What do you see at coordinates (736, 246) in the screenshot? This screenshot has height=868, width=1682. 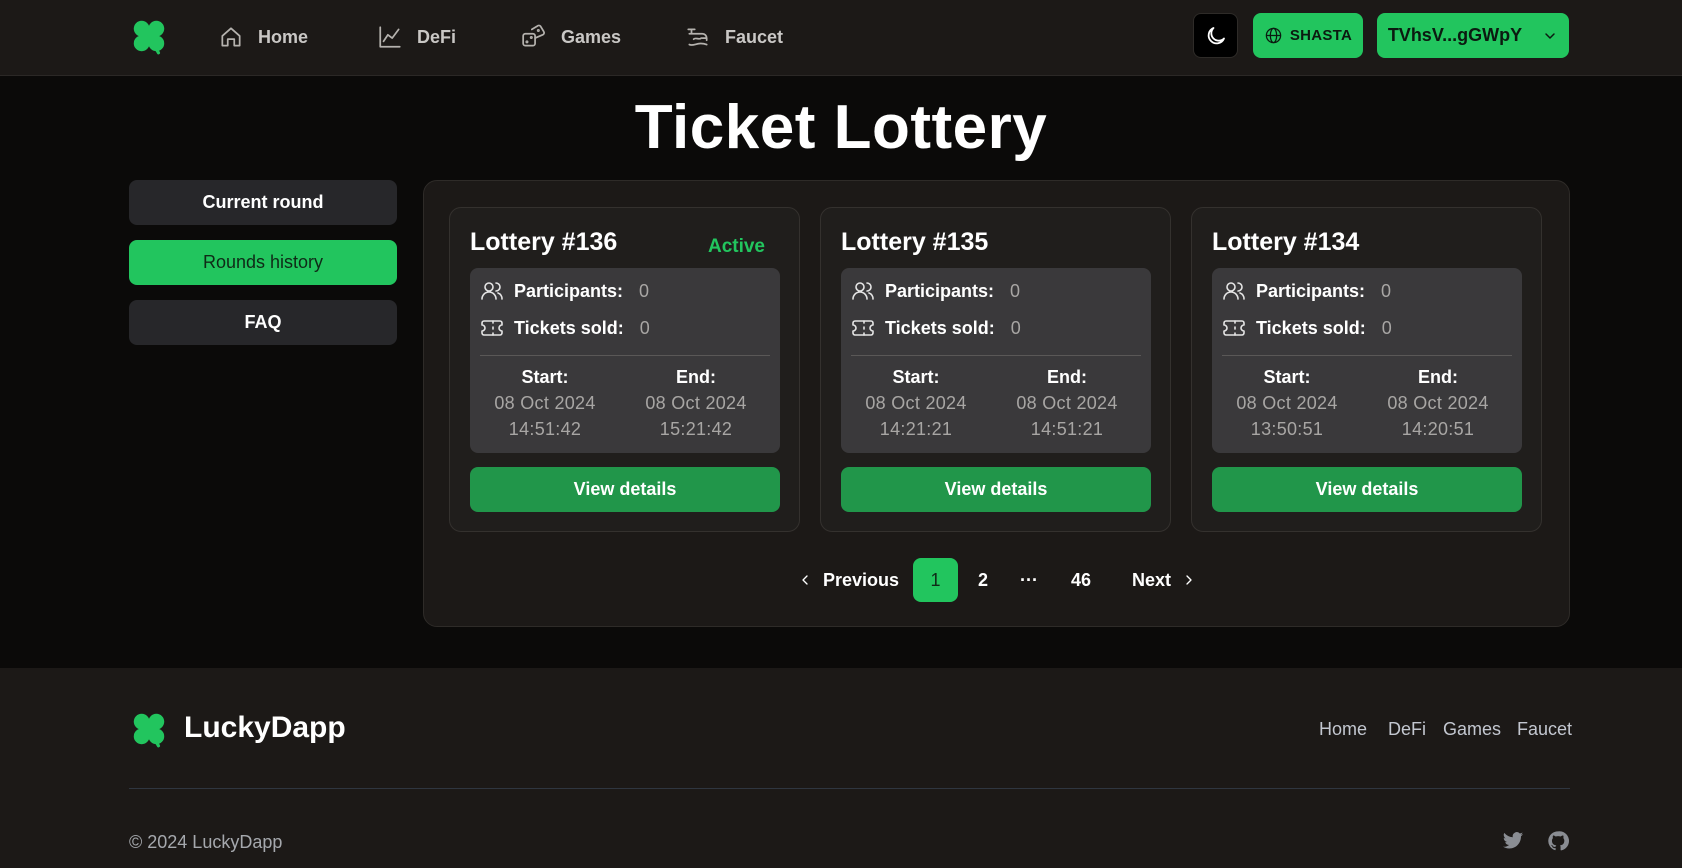 I see `status-badge: Active` at bounding box center [736, 246].